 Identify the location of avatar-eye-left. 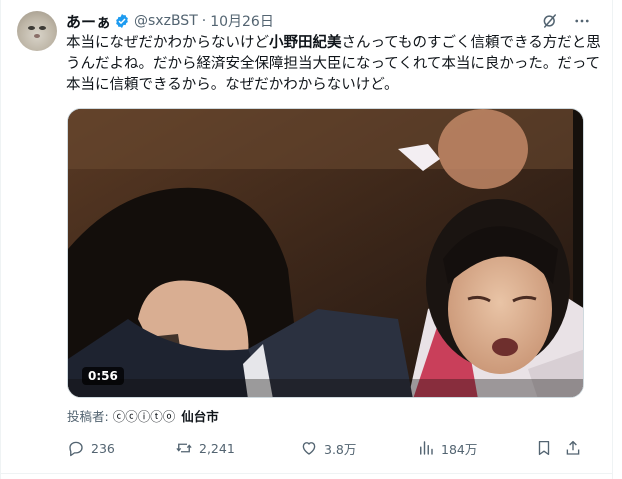
(31, 28).